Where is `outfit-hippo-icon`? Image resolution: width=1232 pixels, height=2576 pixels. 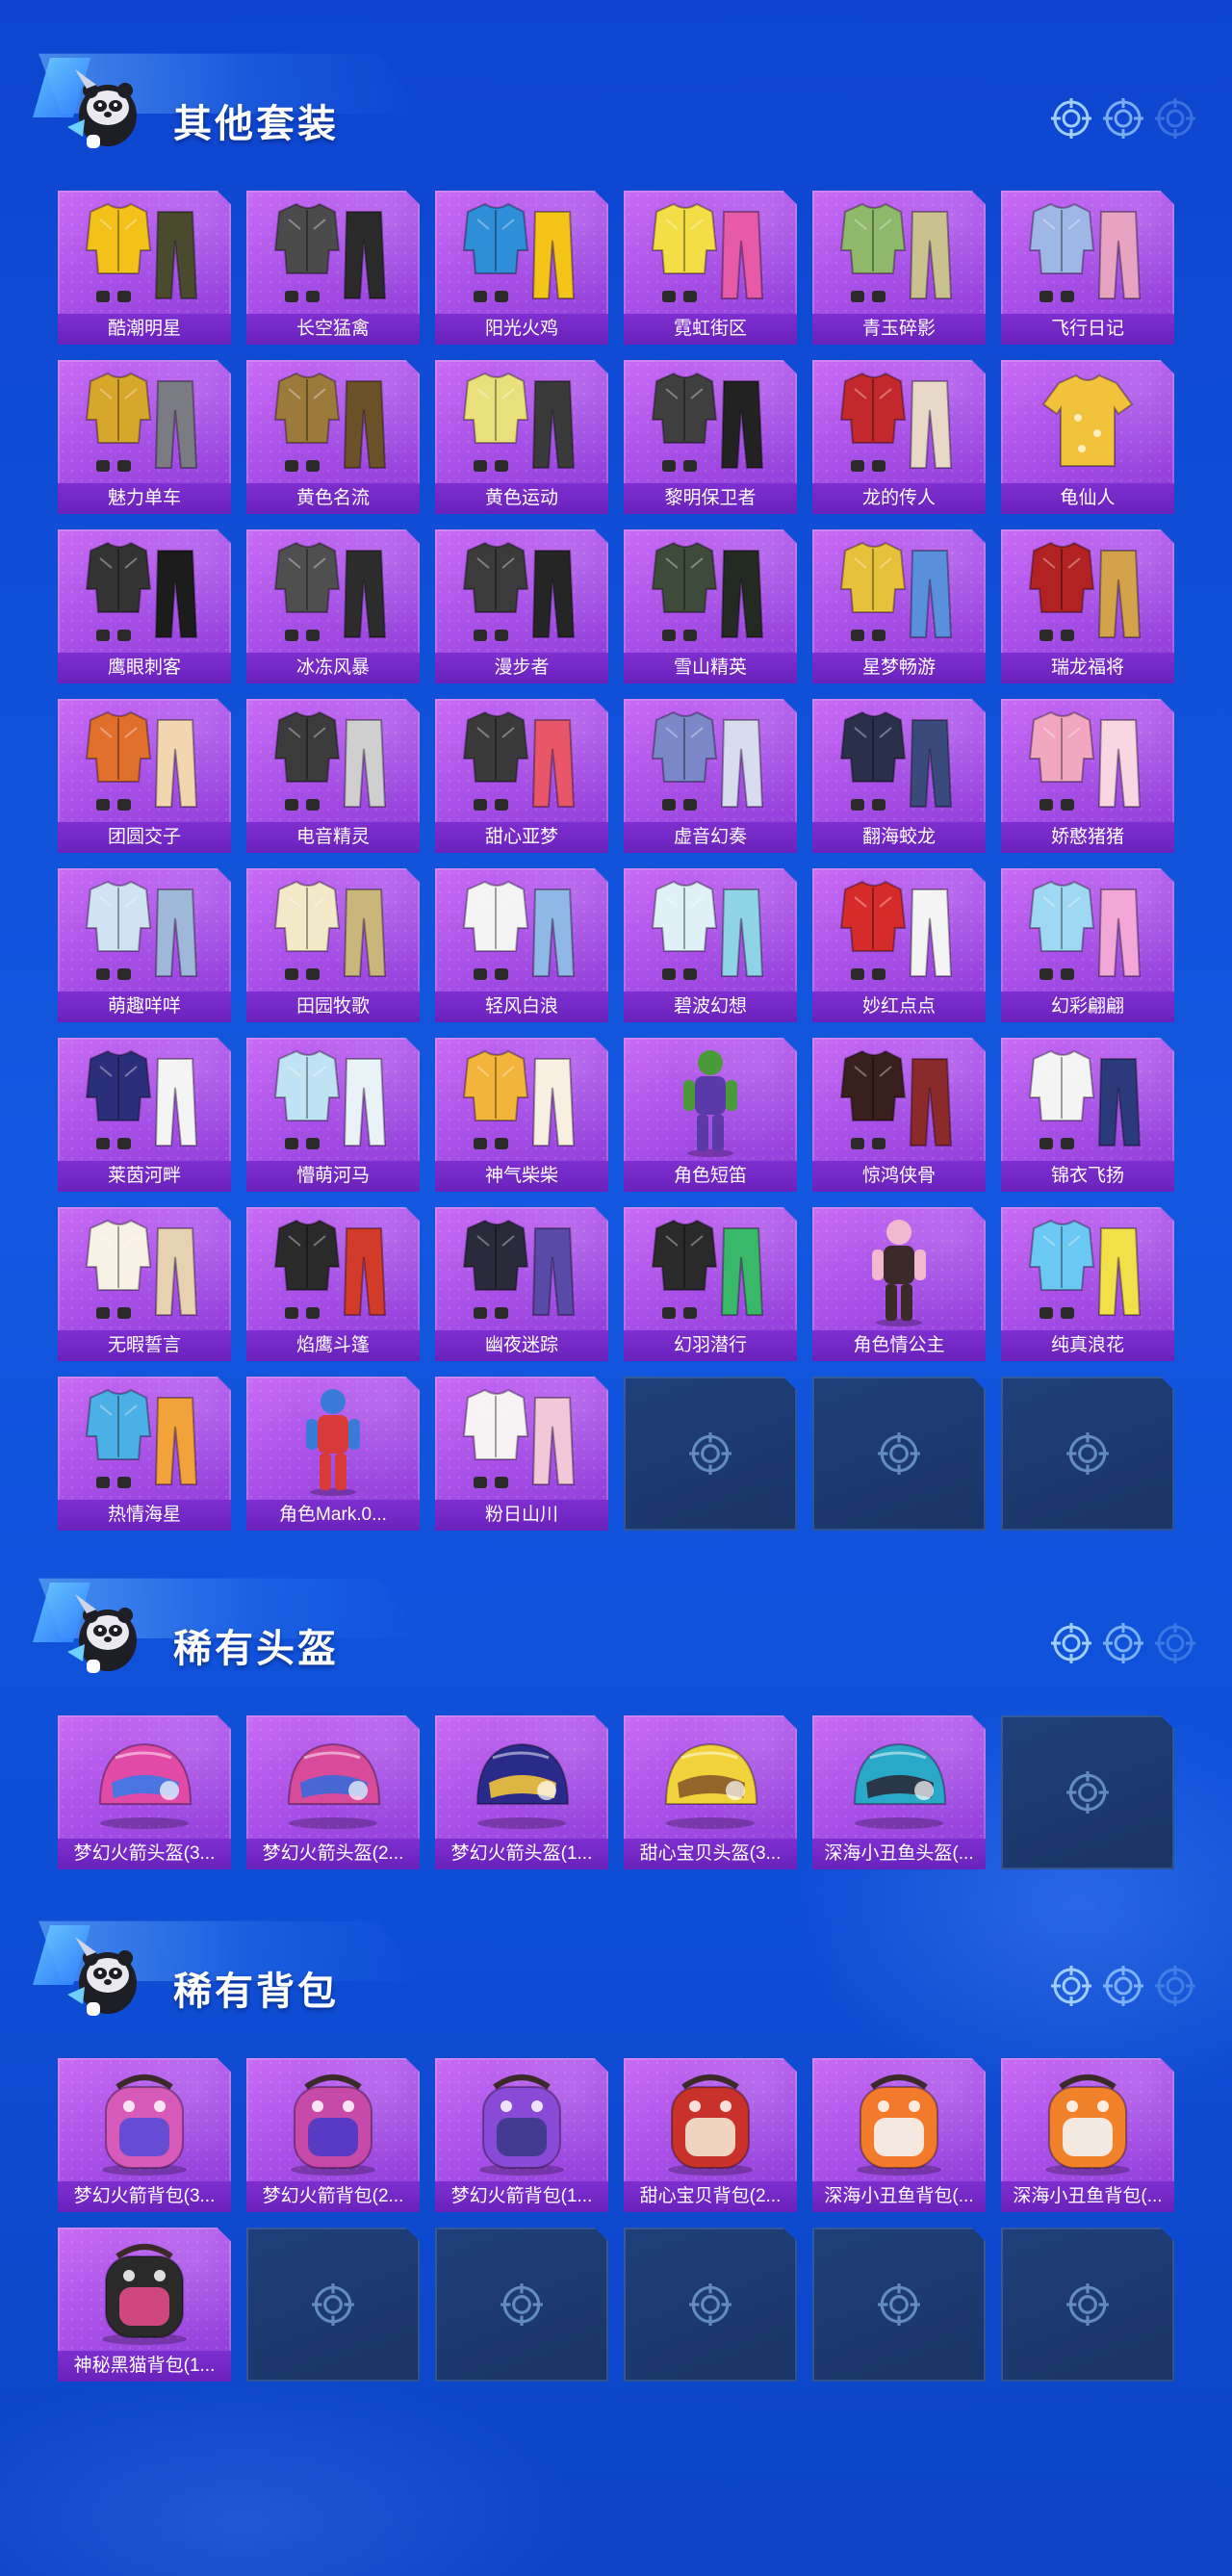 outfit-hippo-icon is located at coordinates (333, 1100).